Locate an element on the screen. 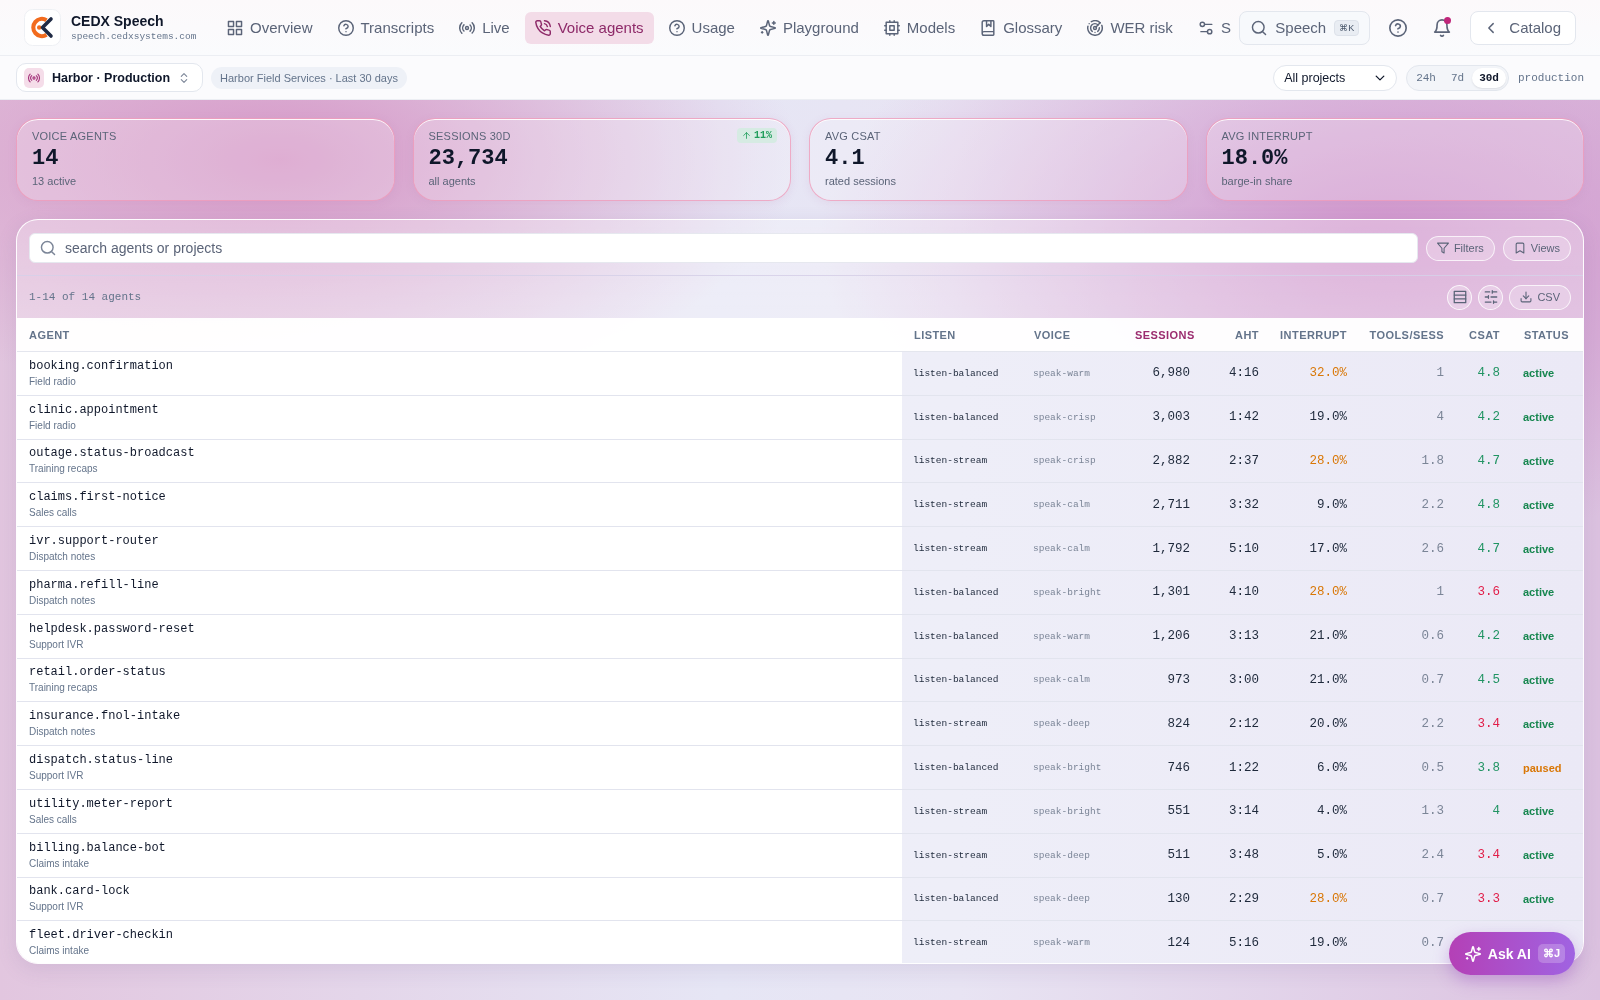  table-cell-text: 746 is located at coordinates (1178, 768).